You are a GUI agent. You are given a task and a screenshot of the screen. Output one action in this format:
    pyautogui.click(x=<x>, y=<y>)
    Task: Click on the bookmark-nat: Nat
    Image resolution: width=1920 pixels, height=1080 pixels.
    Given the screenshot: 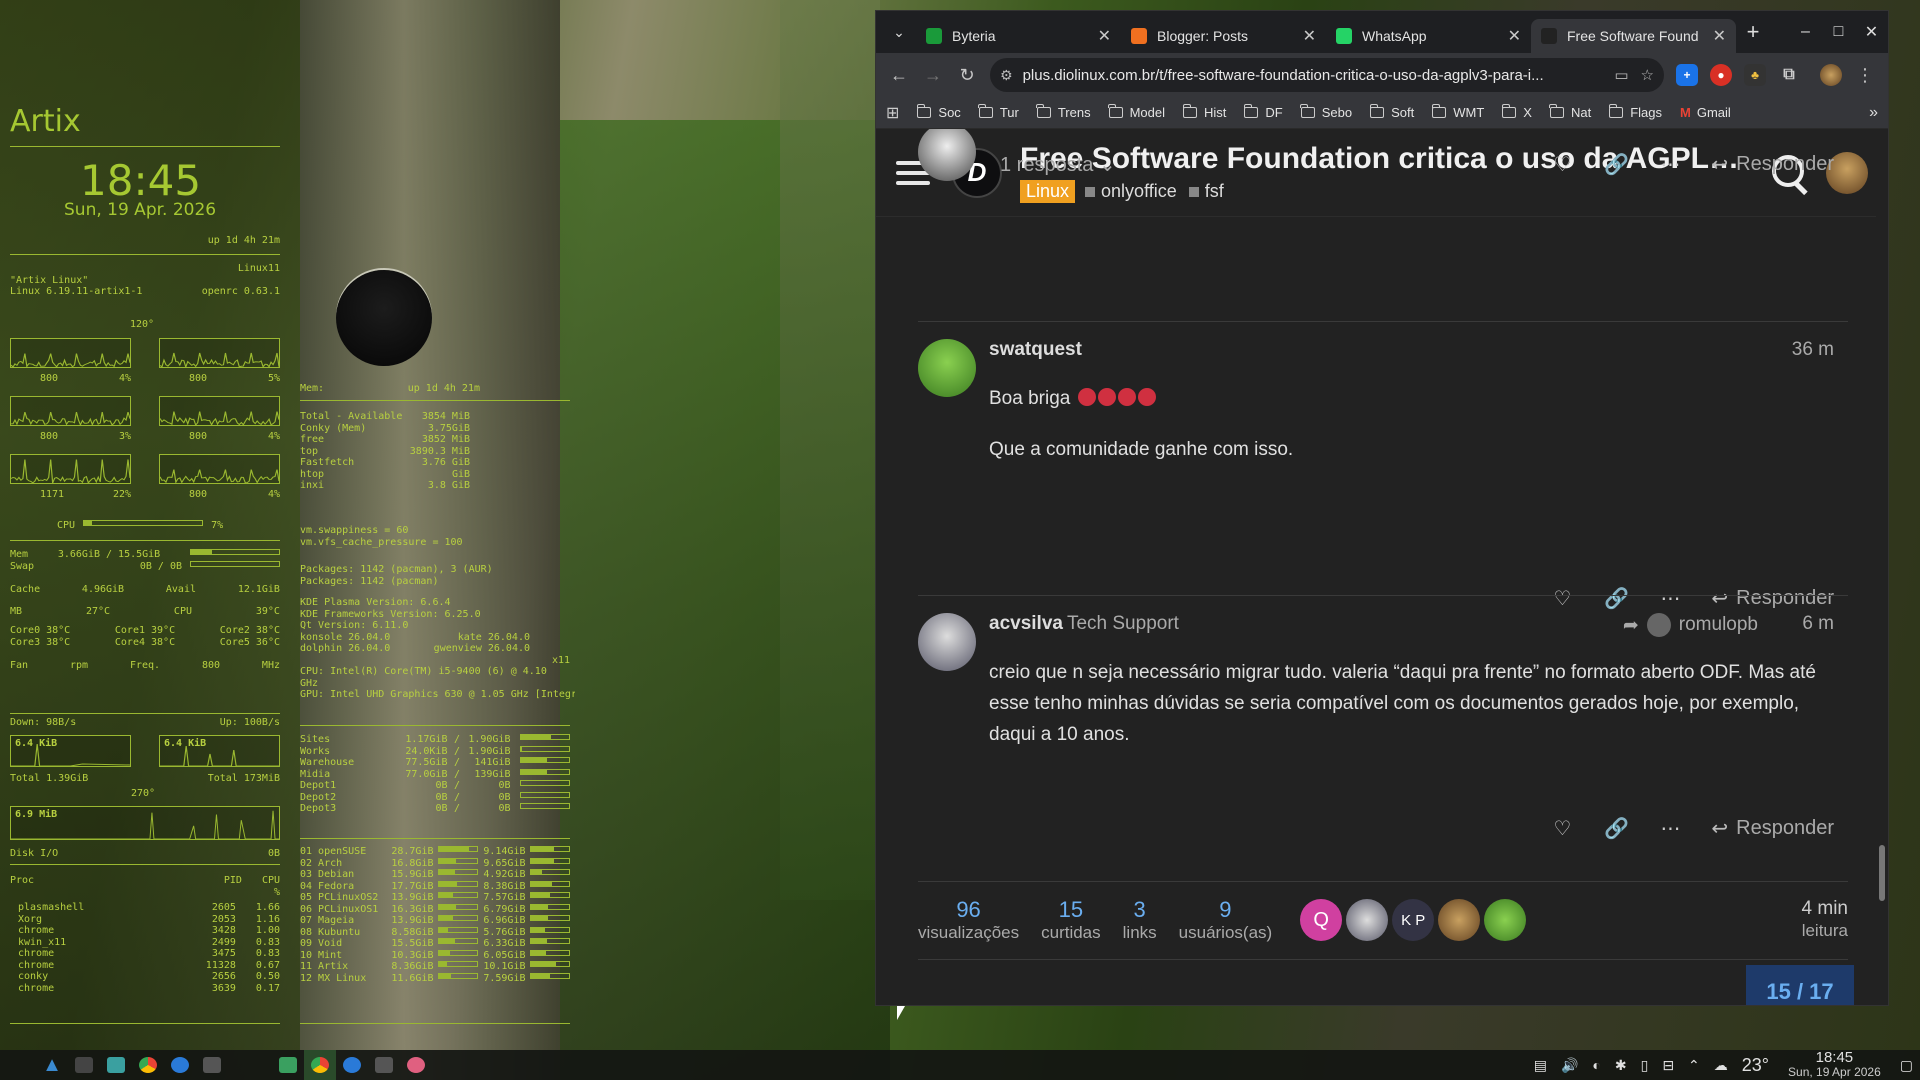 What is the action you would take?
    pyautogui.click(x=1570, y=112)
    